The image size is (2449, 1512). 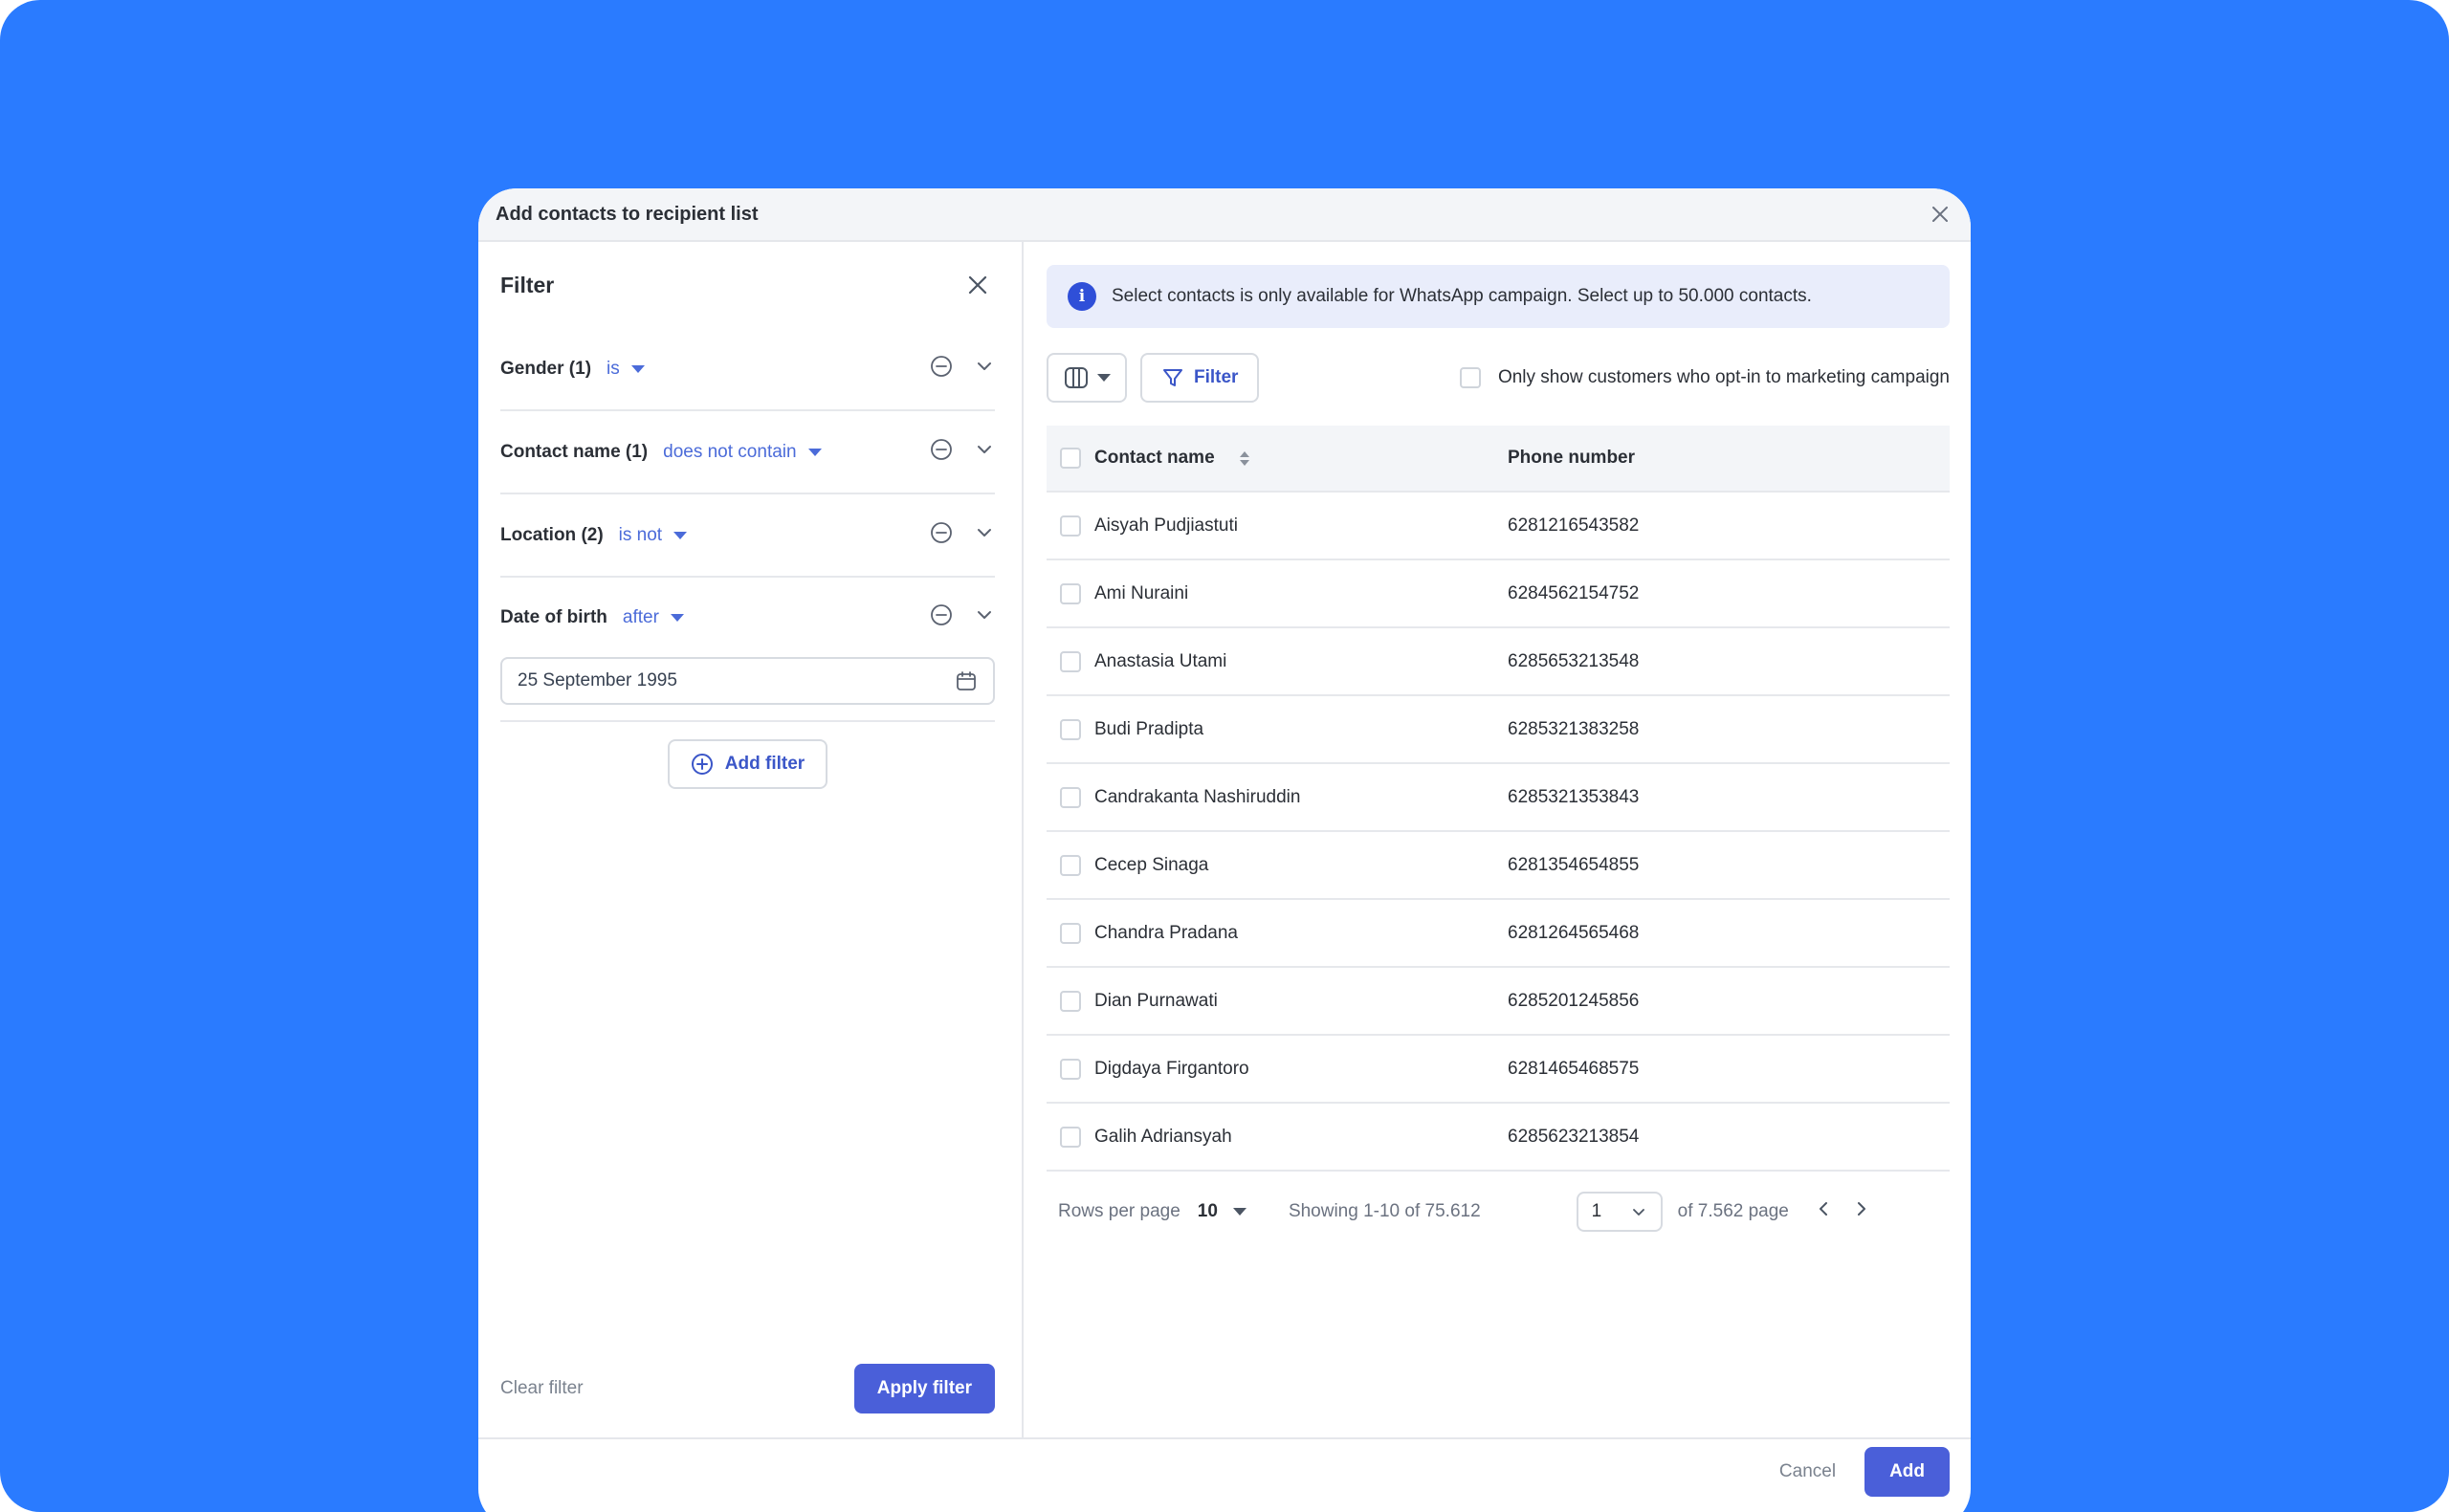 I want to click on add-button: Add, so click(x=1907, y=1472).